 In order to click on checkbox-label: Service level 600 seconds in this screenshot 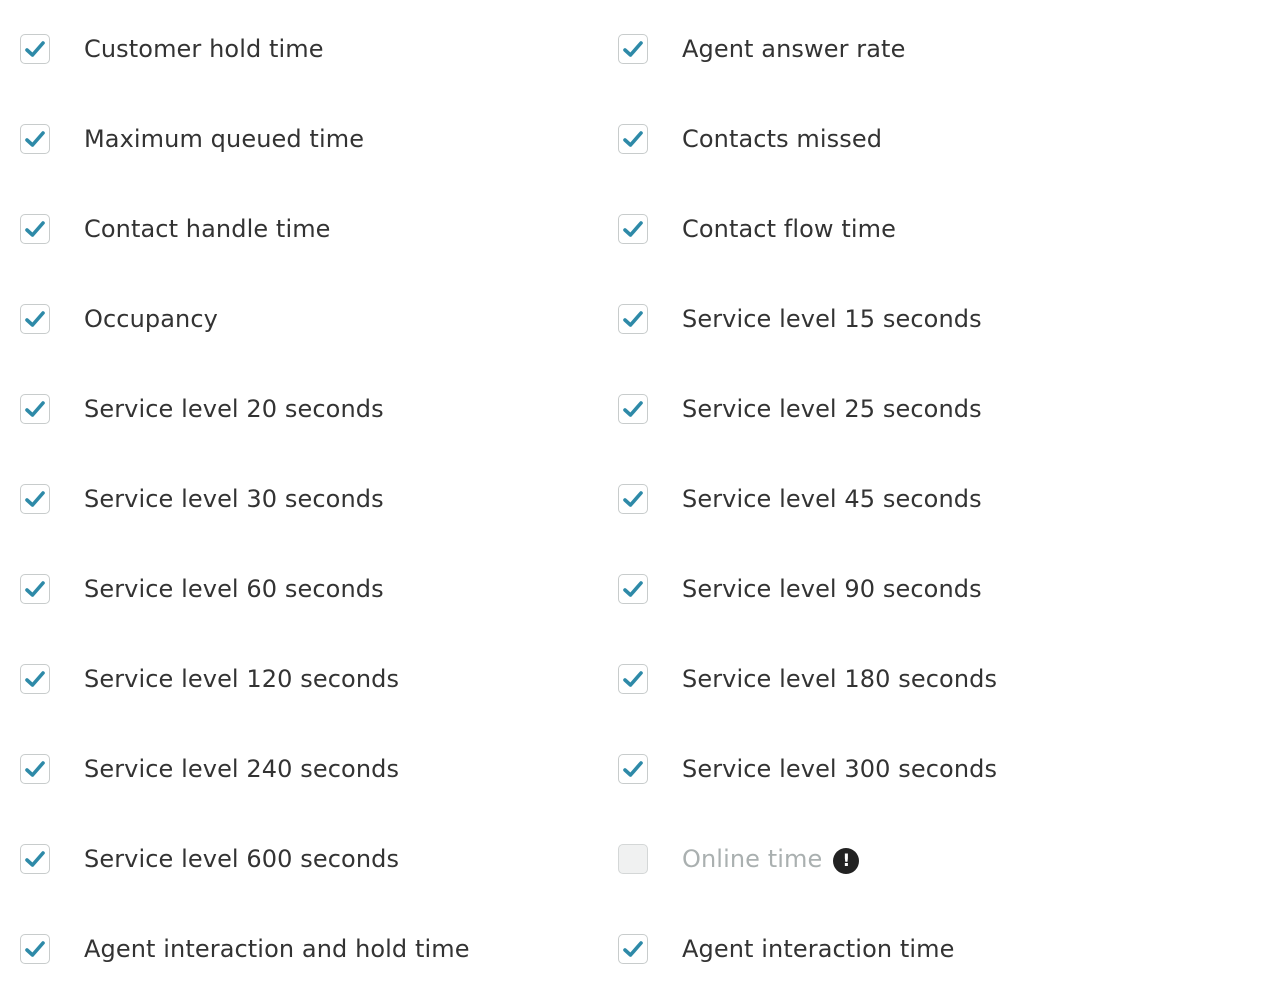, I will do `click(242, 859)`.